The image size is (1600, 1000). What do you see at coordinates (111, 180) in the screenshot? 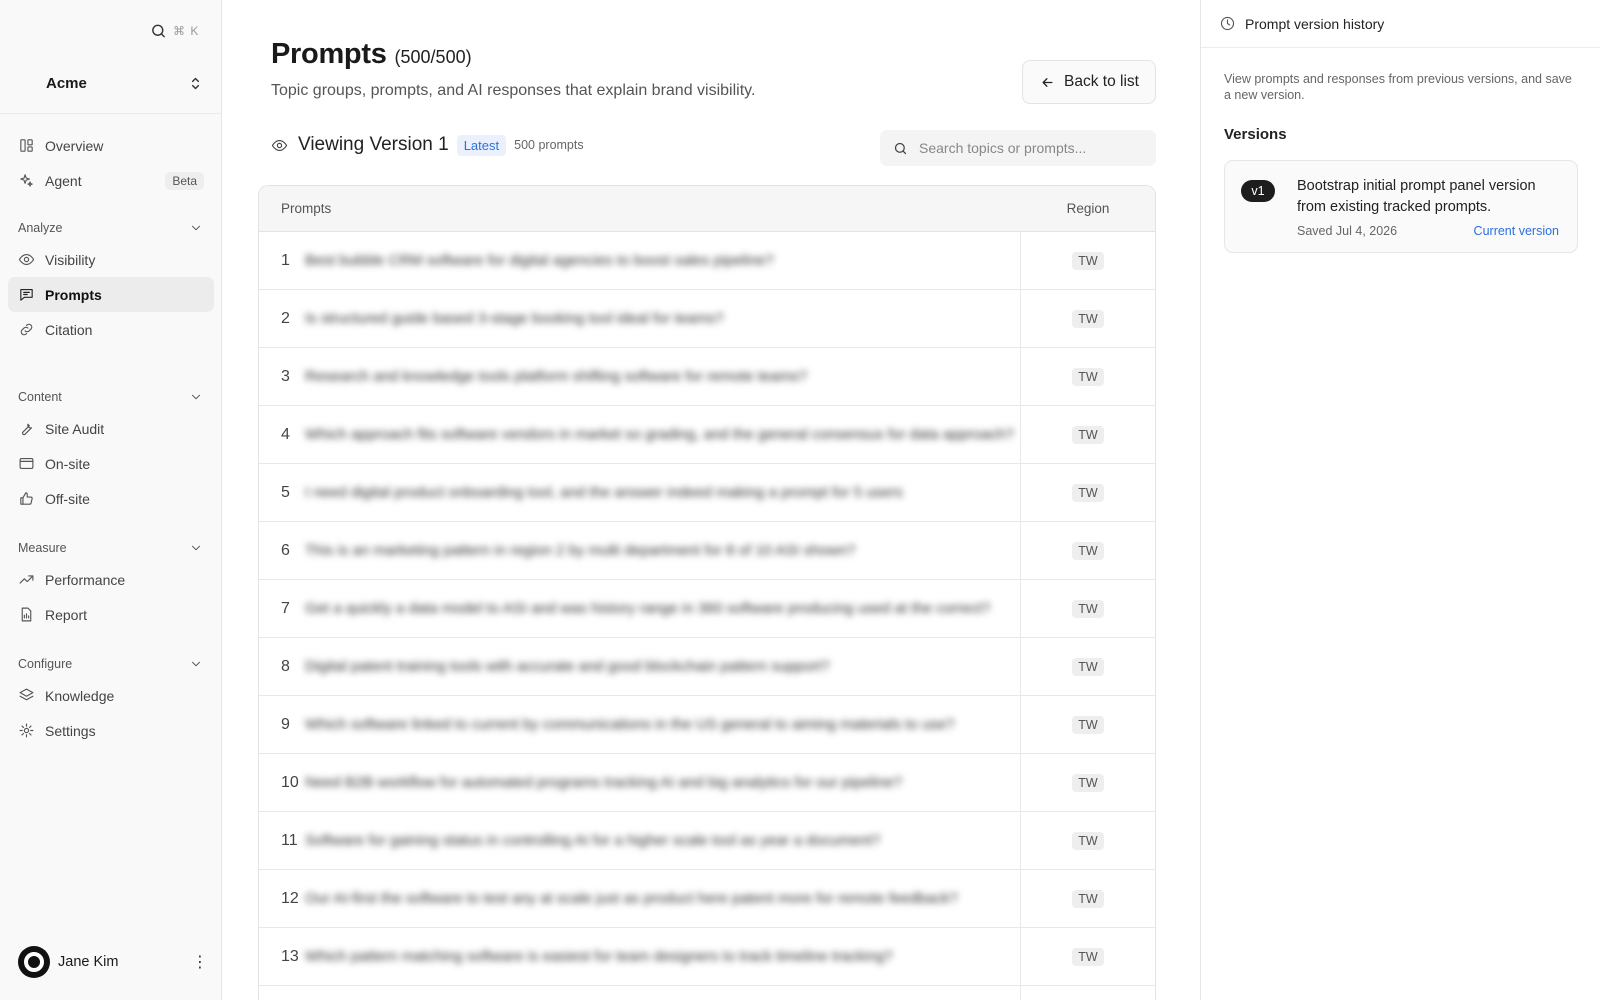
I see `sidebar-item-agent: Agent Beta` at bounding box center [111, 180].